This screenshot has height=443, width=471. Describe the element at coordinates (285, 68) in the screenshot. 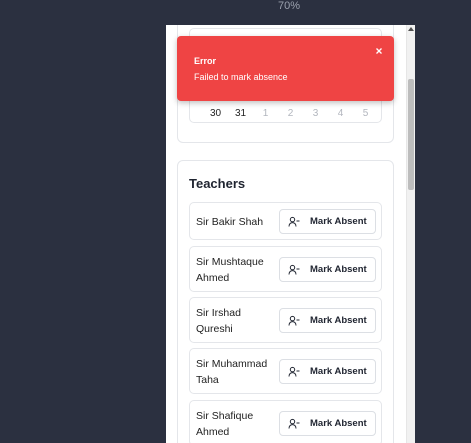

I see `error-toast: Error Failed to mark absence` at that location.